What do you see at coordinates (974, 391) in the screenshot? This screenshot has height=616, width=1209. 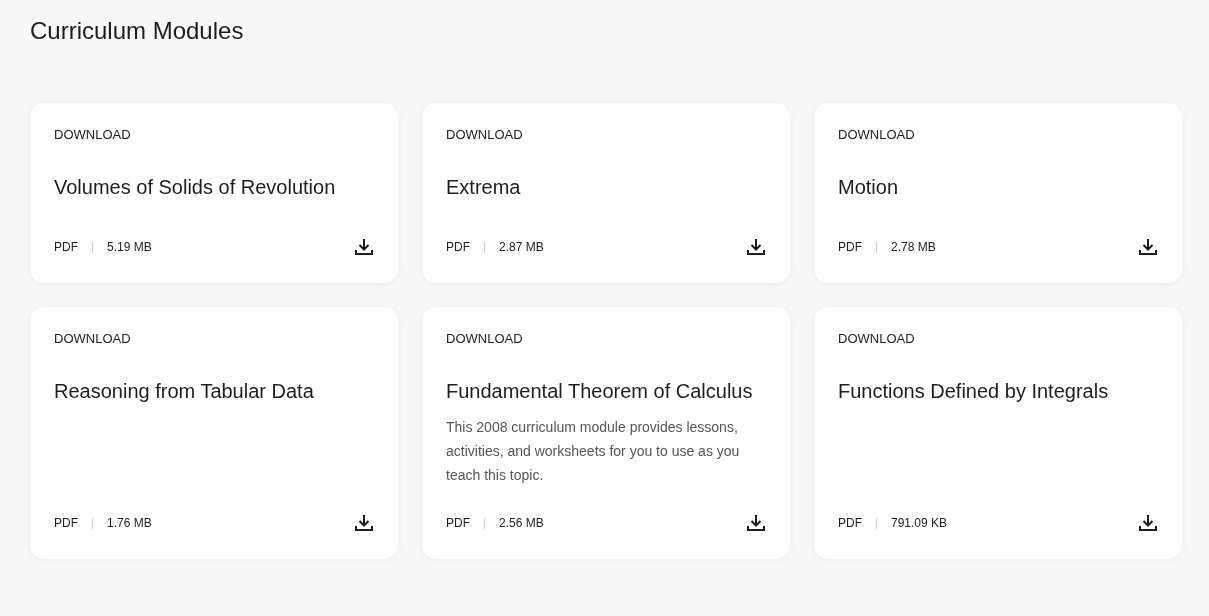 I see `module-title: Functions Defined by Integrals` at bounding box center [974, 391].